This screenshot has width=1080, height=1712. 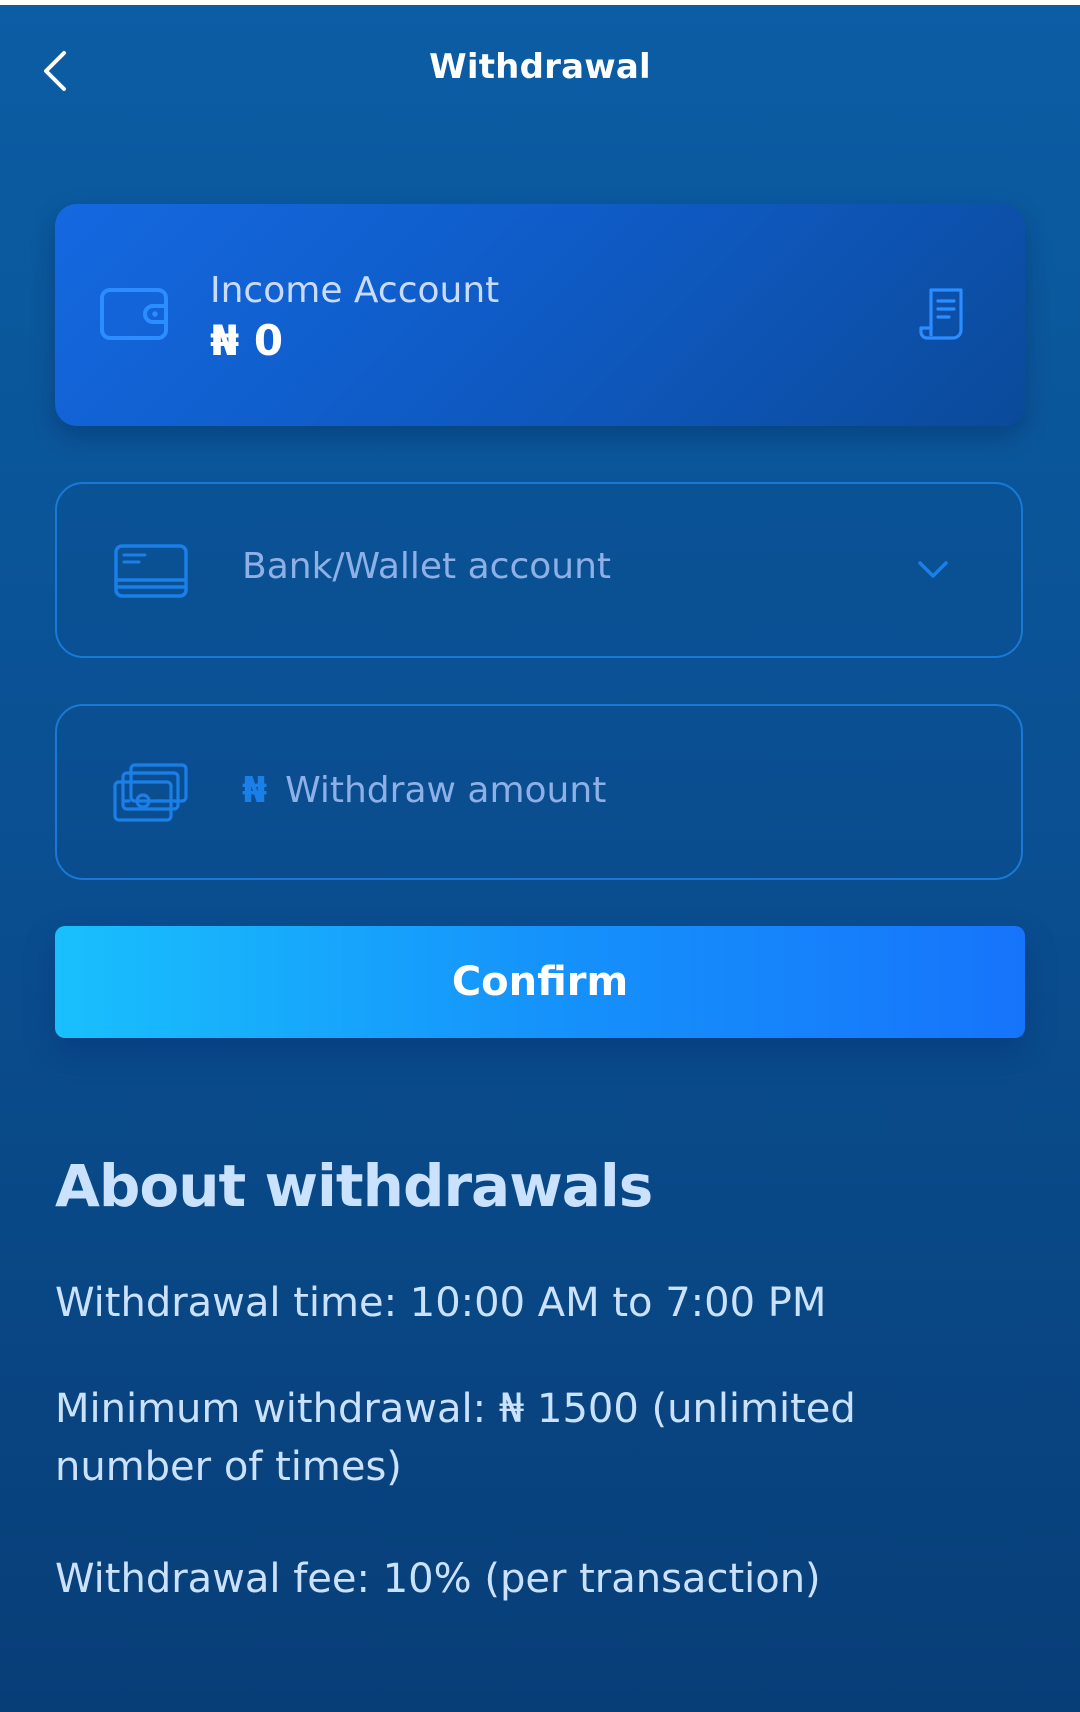 What do you see at coordinates (247, 340) in the screenshot?
I see `income-balance: ₦ 0` at bounding box center [247, 340].